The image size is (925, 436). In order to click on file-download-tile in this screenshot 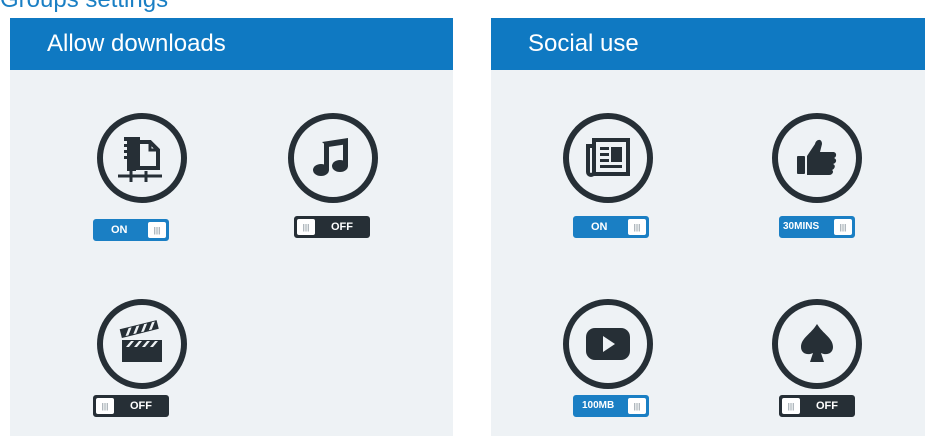, I will do `click(142, 158)`.